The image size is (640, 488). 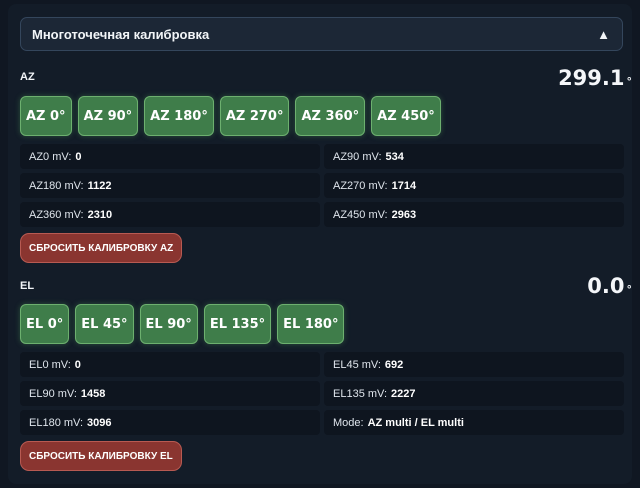 What do you see at coordinates (101, 248) in the screenshot?
I see `reset-az-calibration-button: СБРОСИТЬ КАЛИБРОВКУ AZ` at bounding box center [101, 248].